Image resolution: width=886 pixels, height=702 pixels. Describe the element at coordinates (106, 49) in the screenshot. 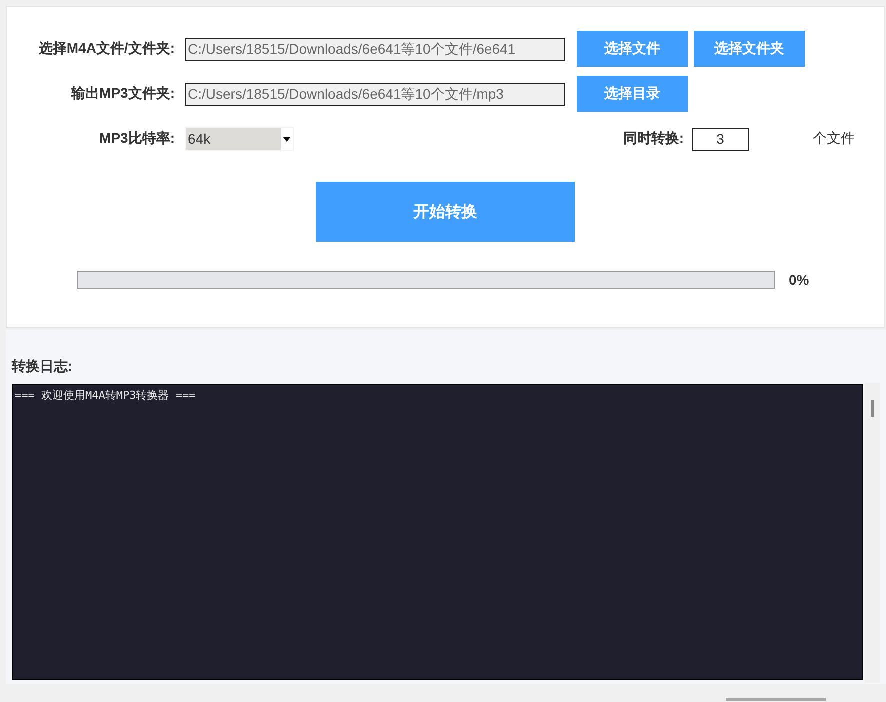

I see `field-label: 选择M4A文件/文件夹:` at that location.